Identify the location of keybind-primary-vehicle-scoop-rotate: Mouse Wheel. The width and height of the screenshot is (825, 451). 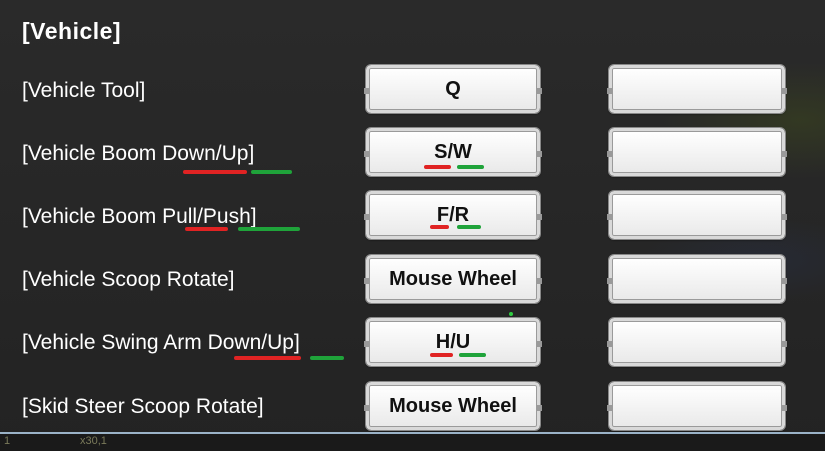
(453, 279).